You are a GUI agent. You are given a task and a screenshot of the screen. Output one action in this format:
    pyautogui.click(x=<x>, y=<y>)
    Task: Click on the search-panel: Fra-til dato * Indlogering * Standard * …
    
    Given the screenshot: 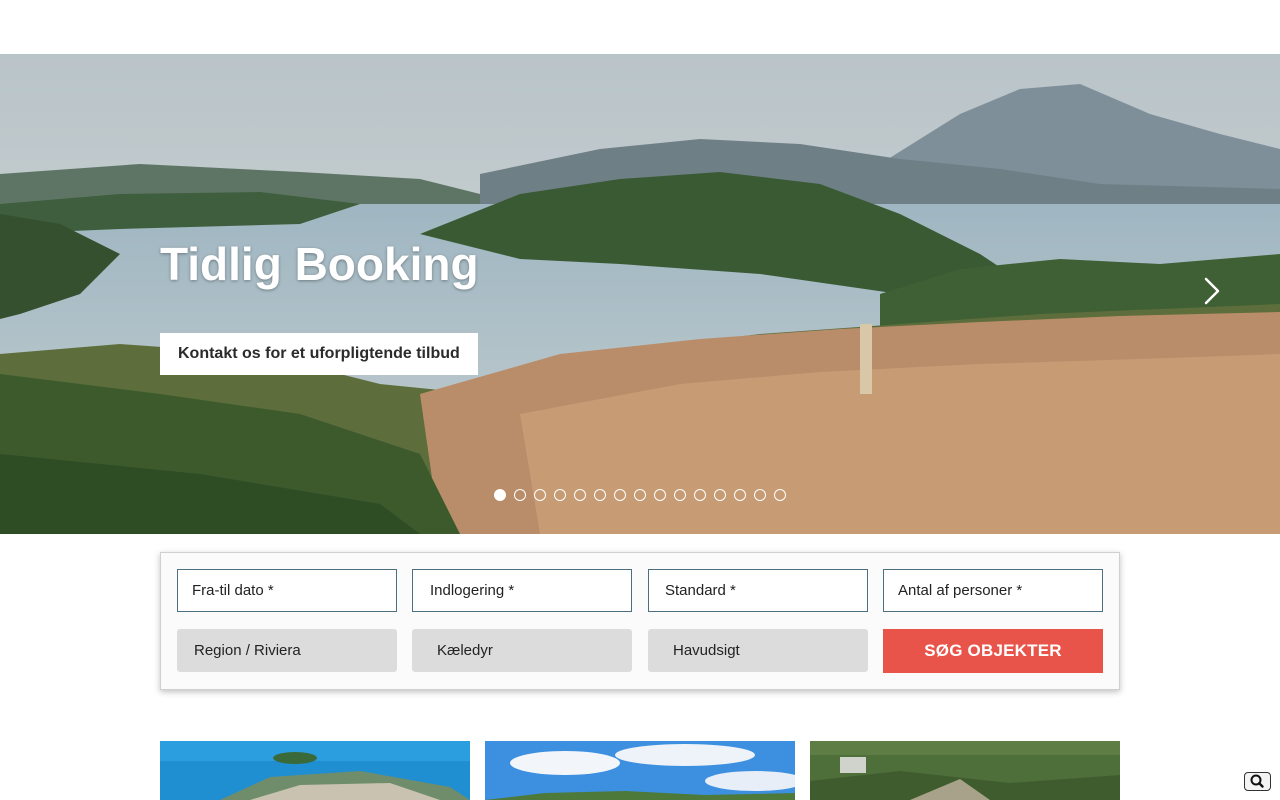 What is the action you would take?
    pyautogui.click(x=640, y=621)
    